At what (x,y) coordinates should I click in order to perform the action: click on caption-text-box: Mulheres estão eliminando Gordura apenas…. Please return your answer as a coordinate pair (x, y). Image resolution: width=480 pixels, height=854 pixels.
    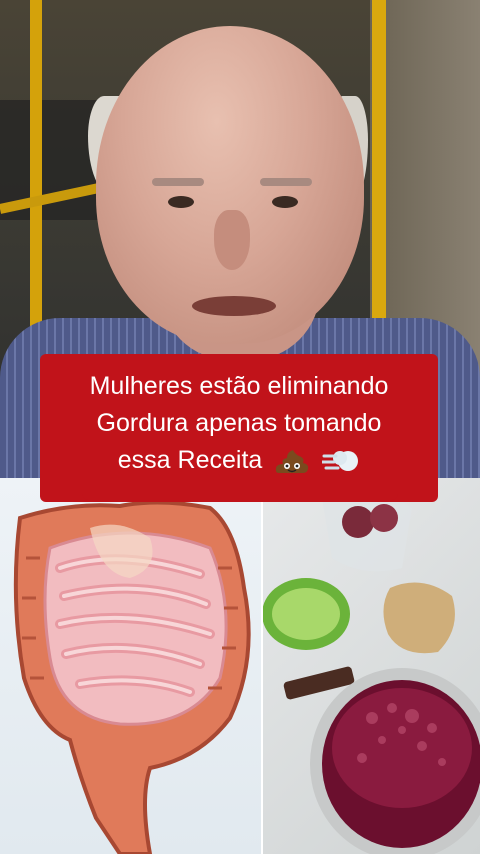
    Looking at the image, I should click on (239, 428).